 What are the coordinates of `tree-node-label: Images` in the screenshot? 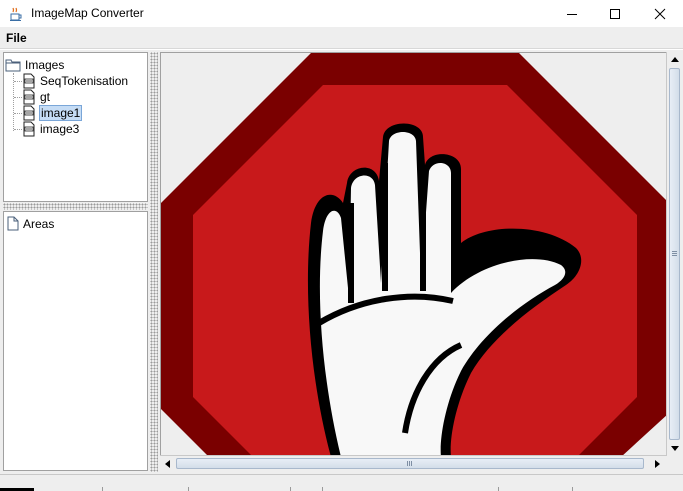 It's located at (45, 65).